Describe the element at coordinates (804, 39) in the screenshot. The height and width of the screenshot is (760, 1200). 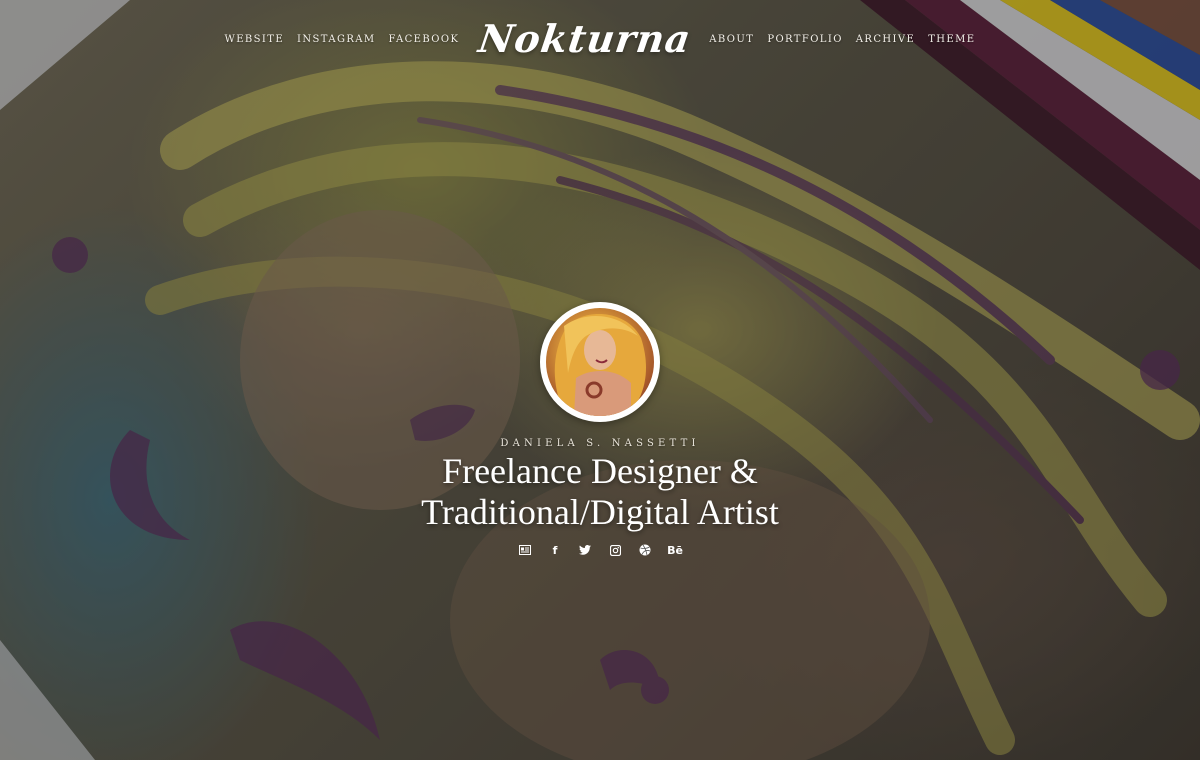
I see `nav-link-portfolio: PORTFOLIO` at that location.